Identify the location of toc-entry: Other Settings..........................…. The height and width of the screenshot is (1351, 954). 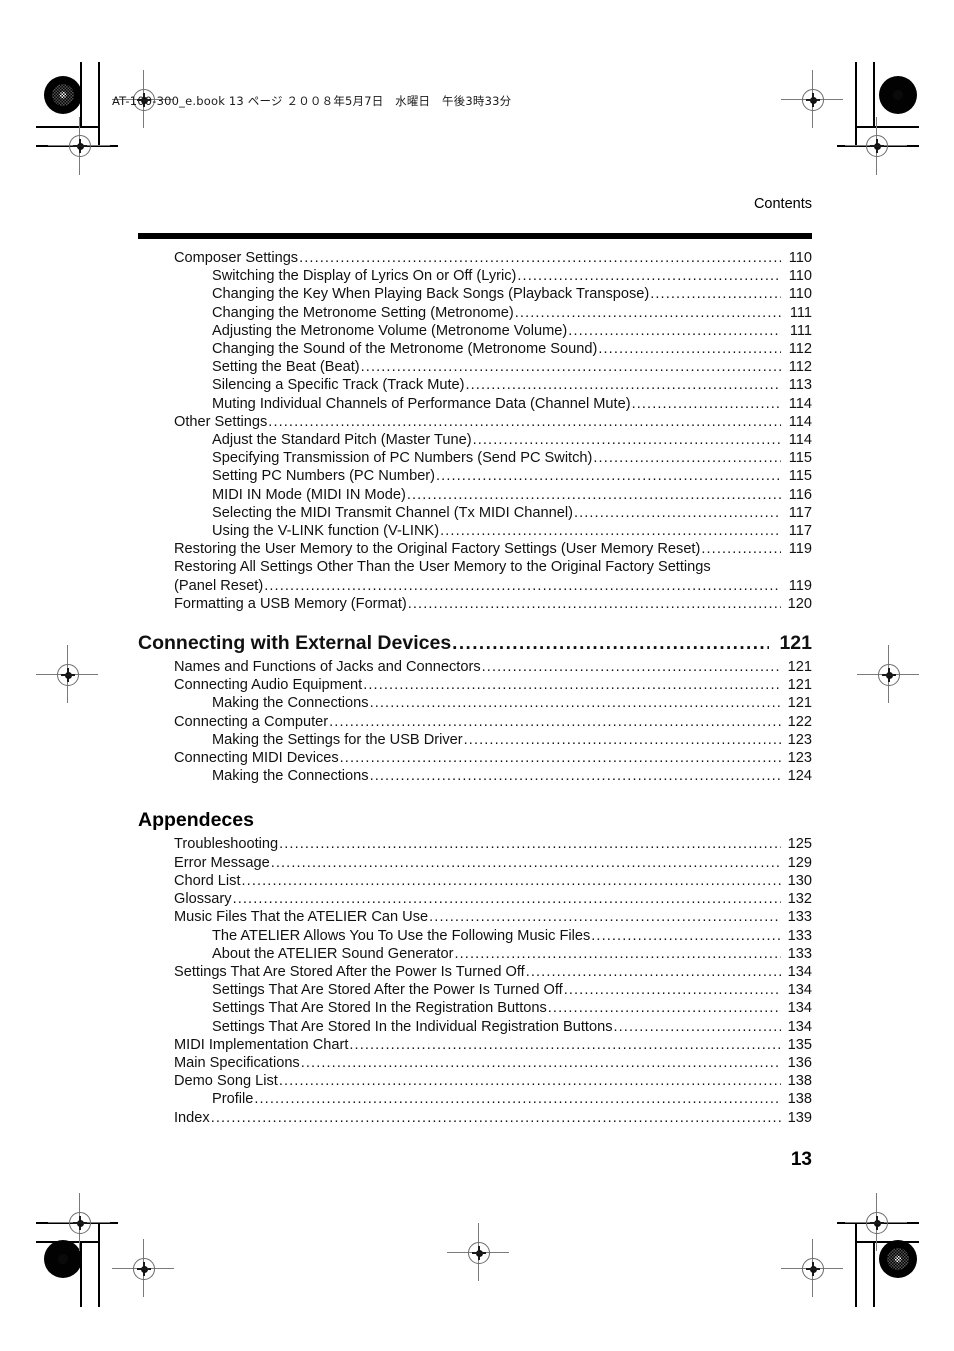
(475, 422).